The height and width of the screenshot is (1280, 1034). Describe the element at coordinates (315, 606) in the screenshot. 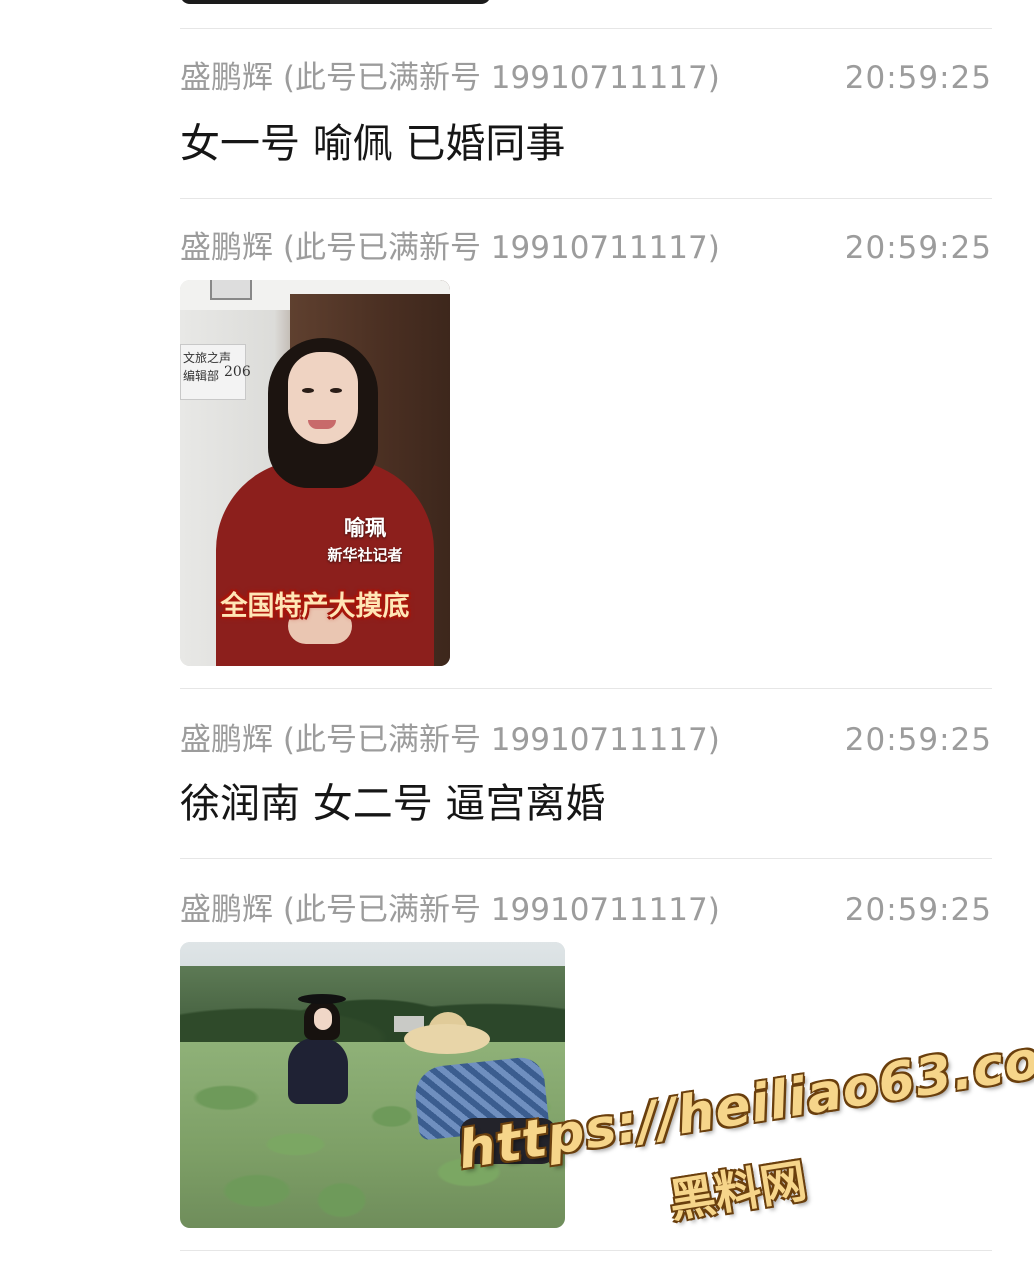

I see `video-caption: 全国特产大摸底` at that location.